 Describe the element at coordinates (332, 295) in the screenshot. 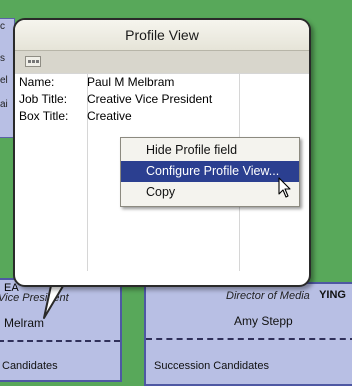

I see `node-header-tag: YING` at that location.